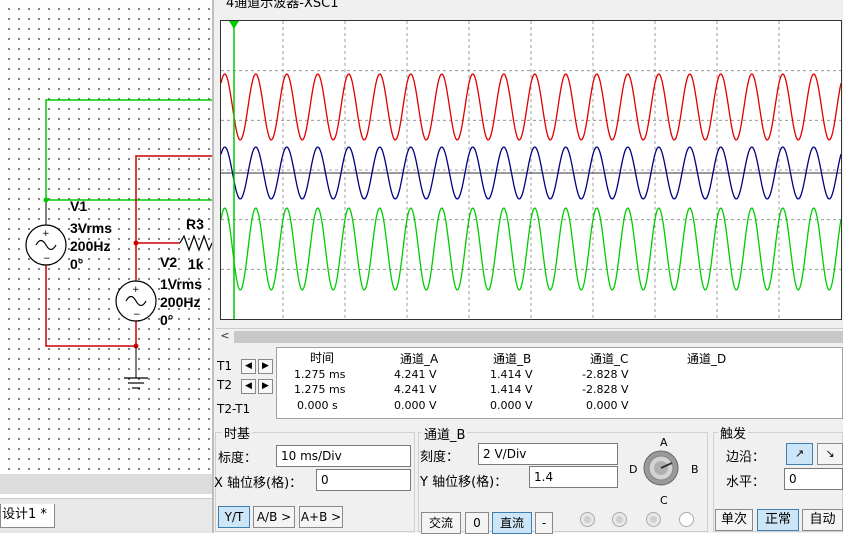 The image size is (843, 534). What do you see at coordinates (234, 409) in the screenshot?
I see `t2-t1-label: T2-T1` at bounding box center [234, 409].